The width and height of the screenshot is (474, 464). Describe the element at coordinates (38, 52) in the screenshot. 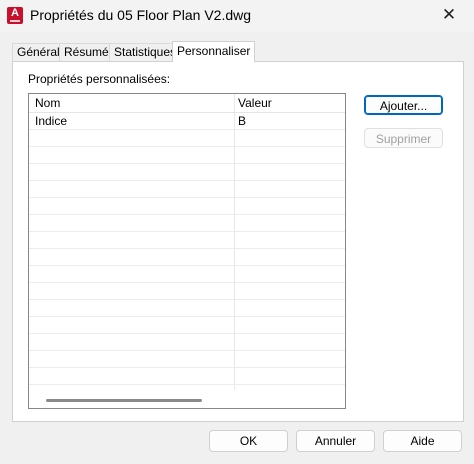

I see `tab-general: Général` at that location.